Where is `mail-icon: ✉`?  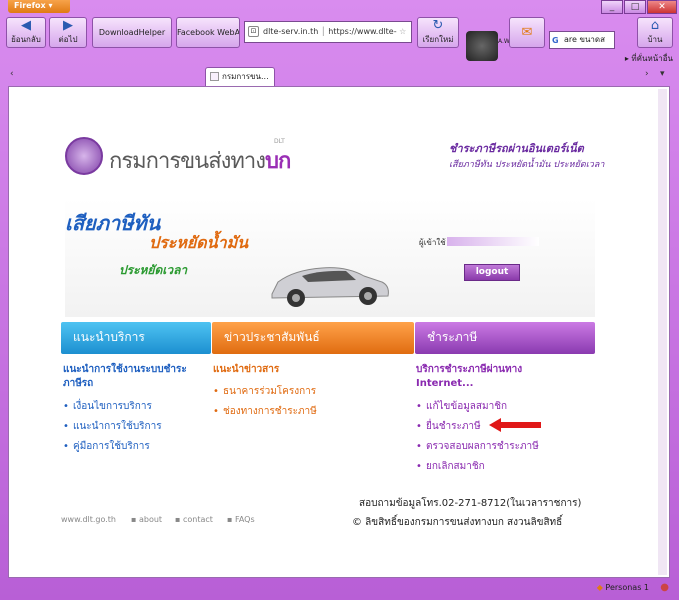 mail-icon: ✉ is located at coordinates (527, 32).